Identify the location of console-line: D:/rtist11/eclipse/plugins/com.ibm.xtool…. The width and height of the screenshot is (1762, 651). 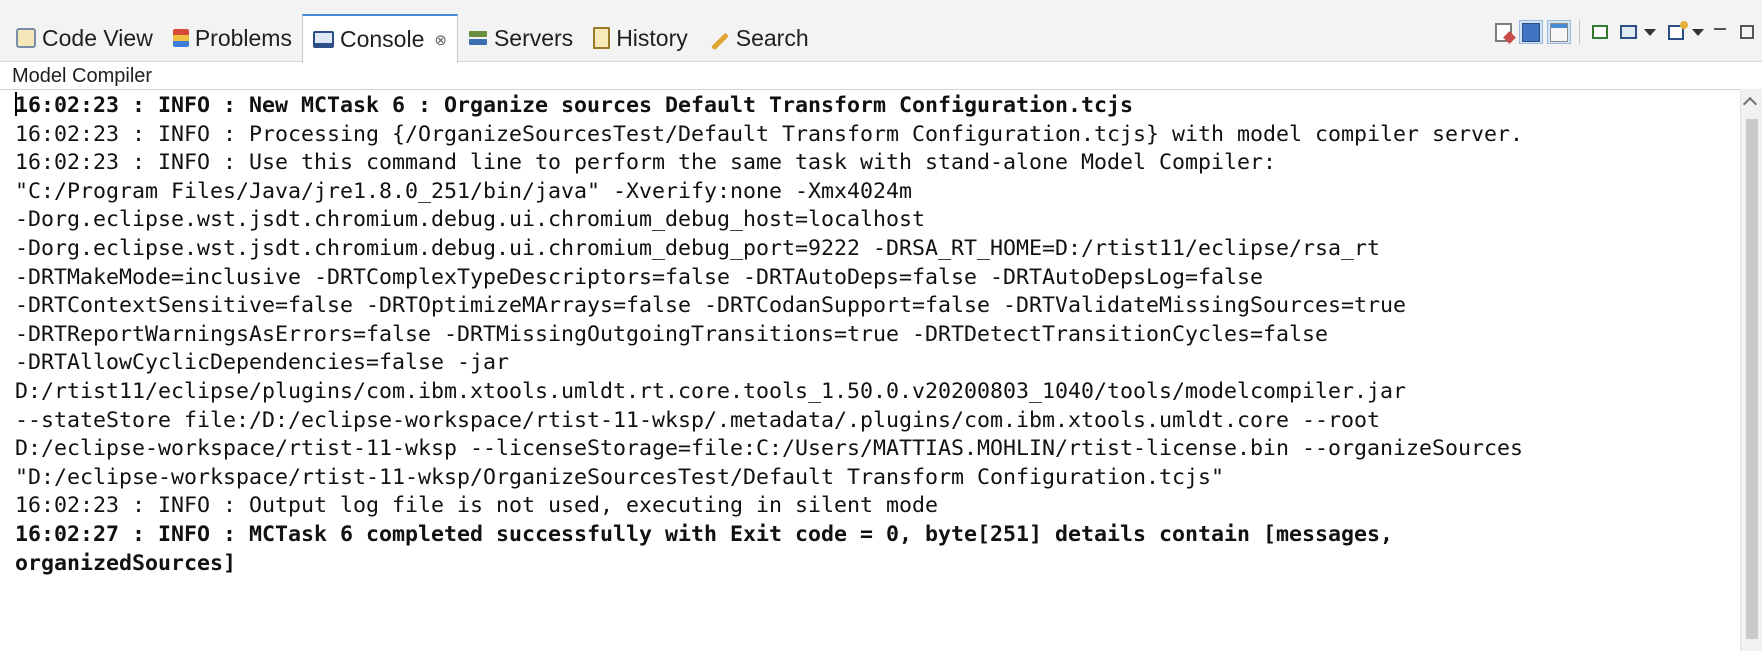
(711, 391).